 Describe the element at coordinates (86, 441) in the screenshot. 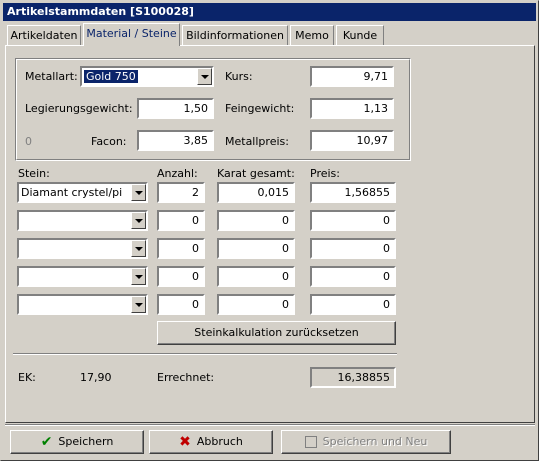

I see `save-label: Speichern` at that location.